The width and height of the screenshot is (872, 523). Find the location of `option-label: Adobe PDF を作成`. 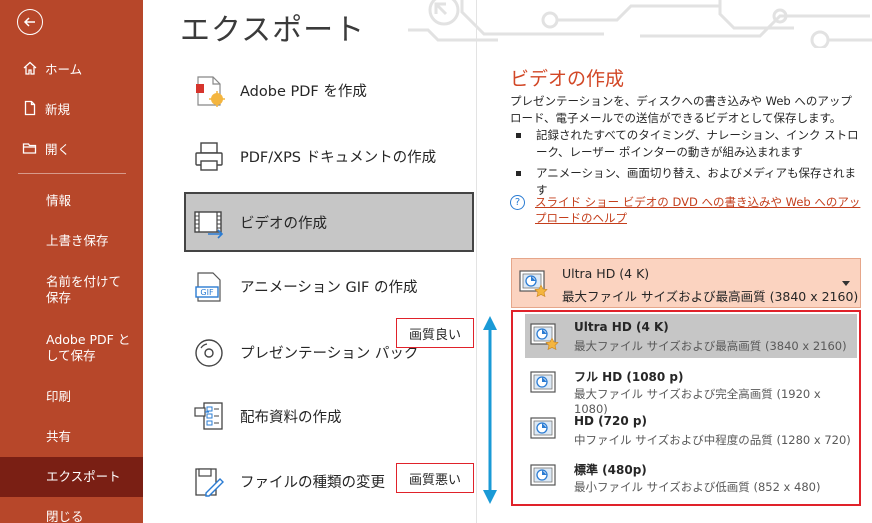

option-label: Adobe PDF を作成 is located at coordinates (303, 91).